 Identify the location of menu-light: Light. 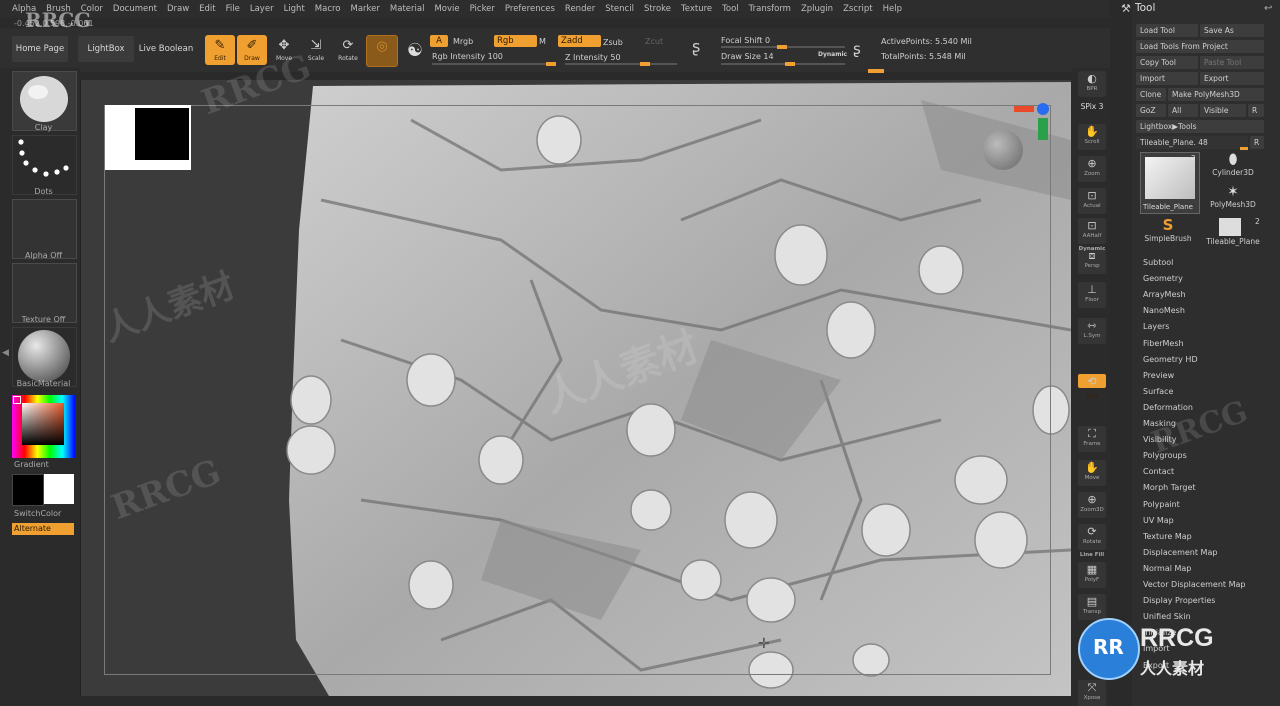
(294, 9).